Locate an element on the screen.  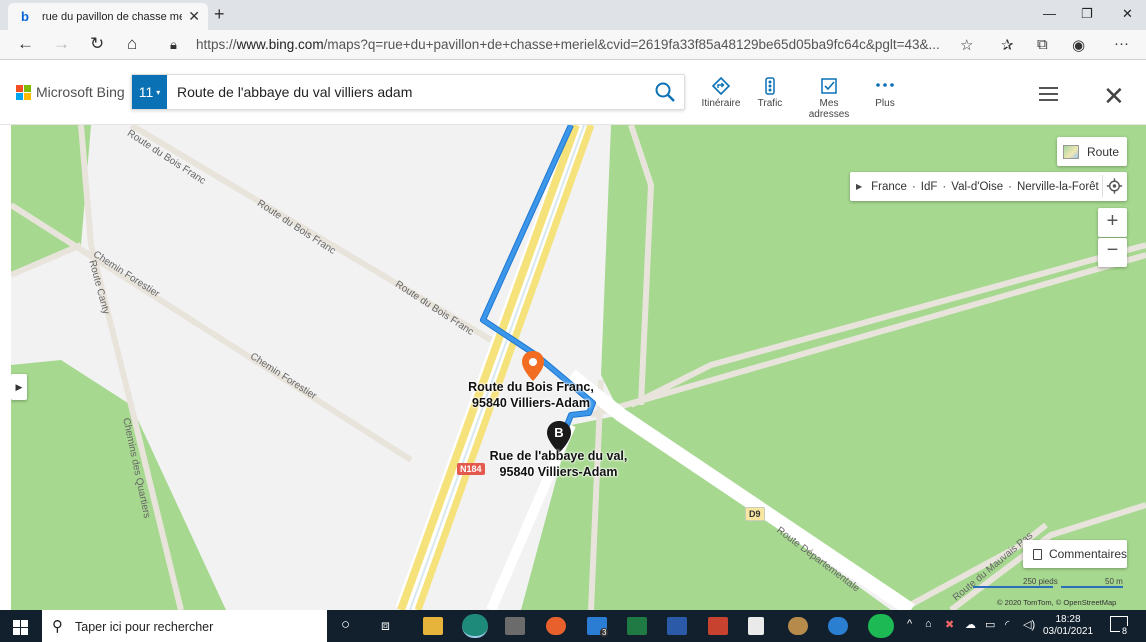
tray-app-icon: ✖ is located at coordinates (949, 624).